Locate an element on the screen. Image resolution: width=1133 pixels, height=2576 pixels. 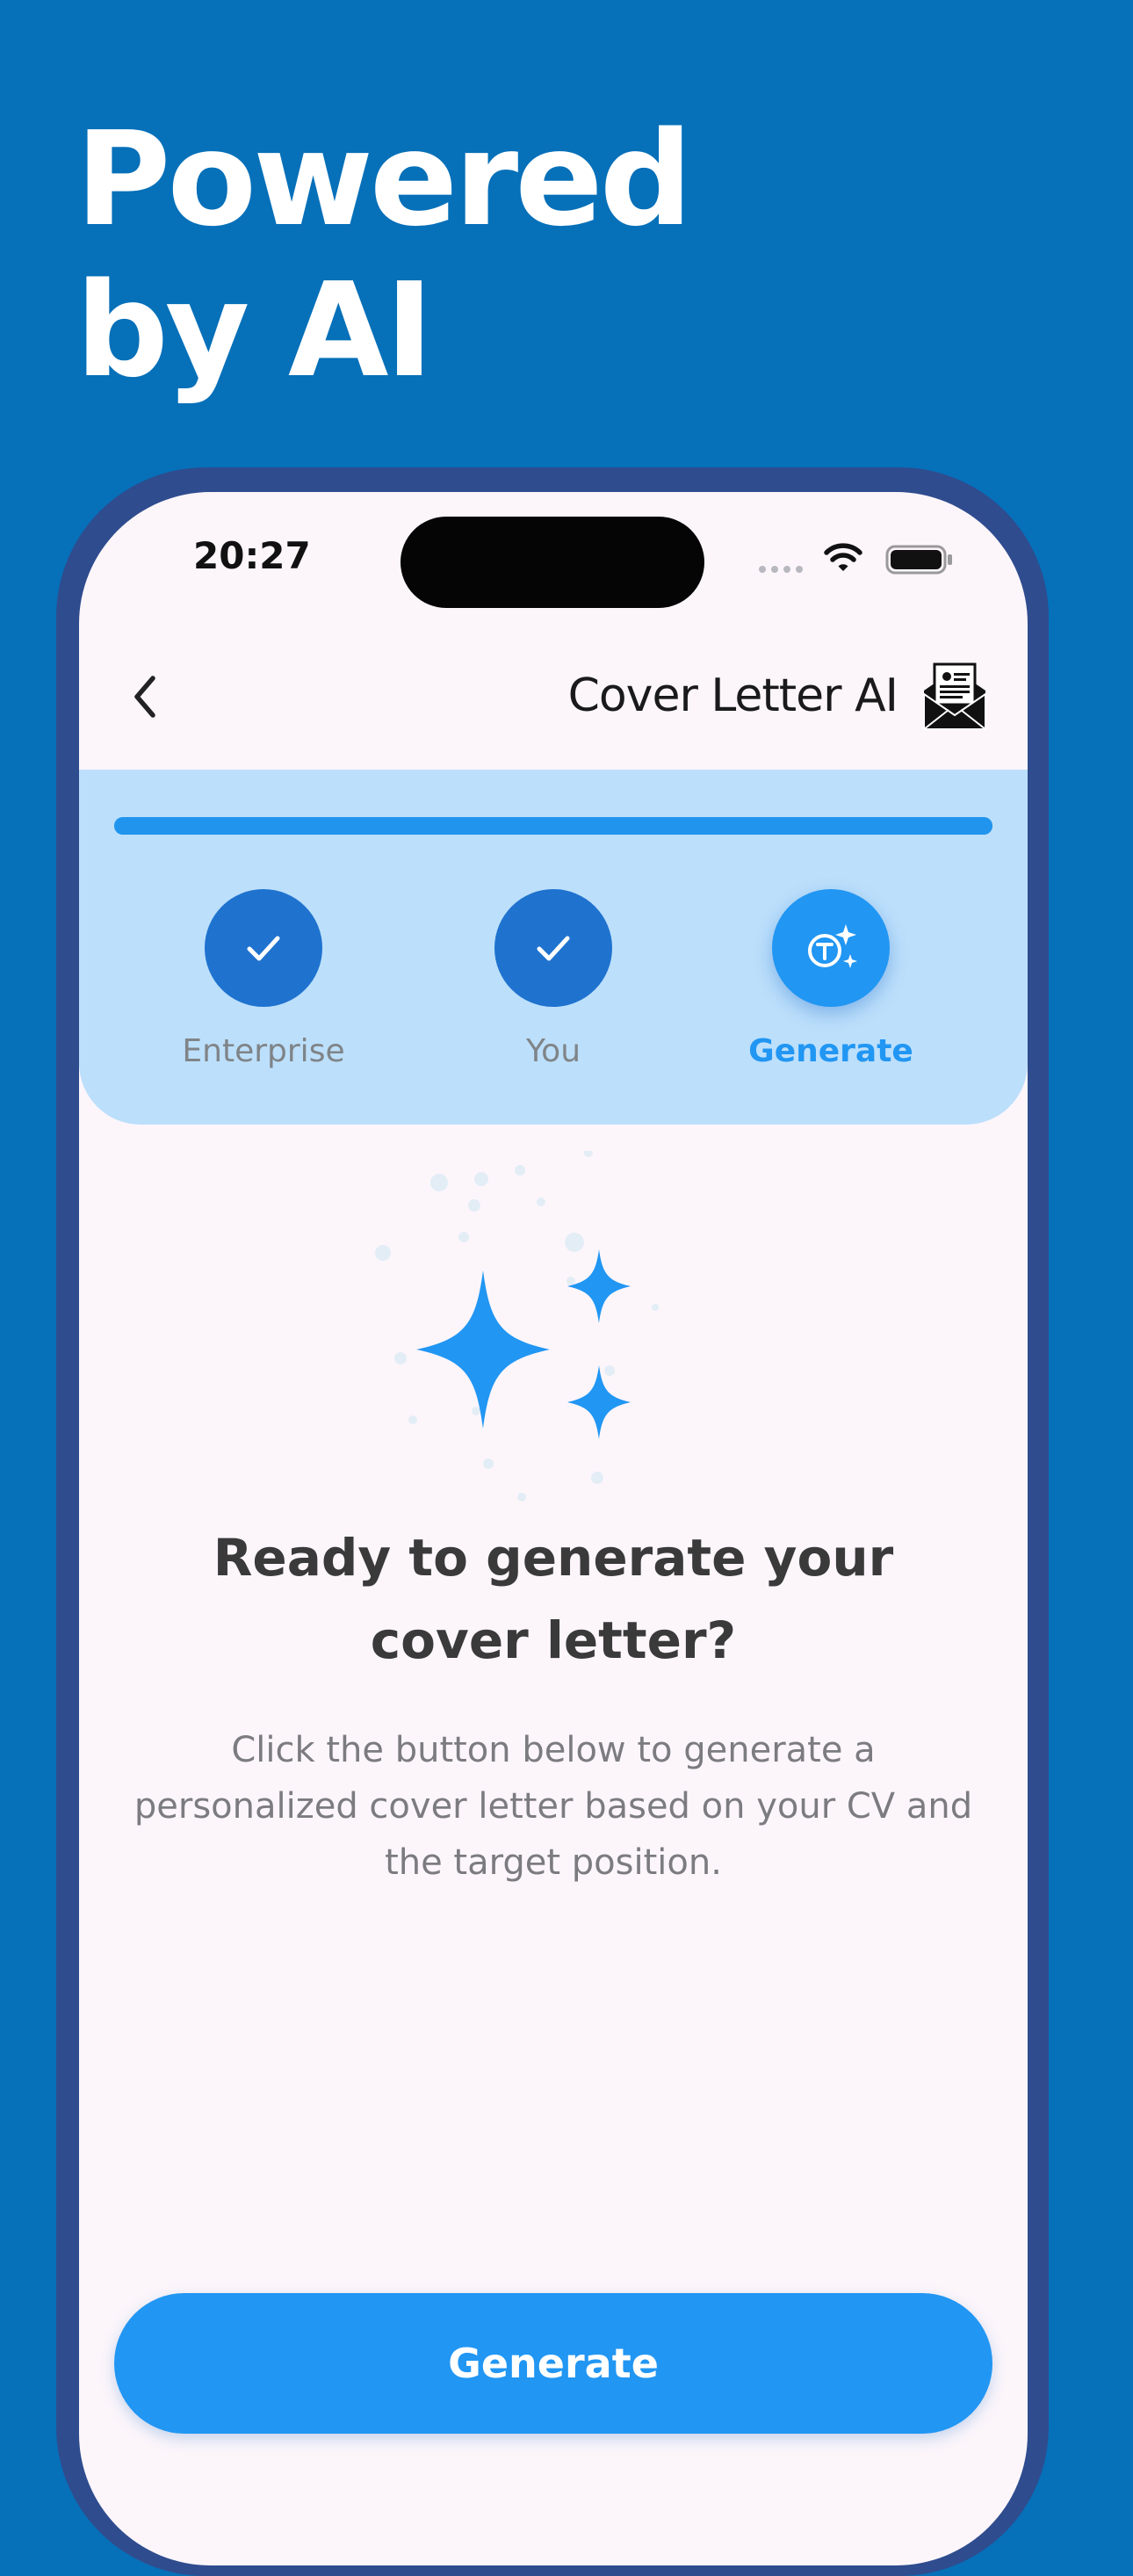
generate-button: Generate is located at coordinates (553, 2363).